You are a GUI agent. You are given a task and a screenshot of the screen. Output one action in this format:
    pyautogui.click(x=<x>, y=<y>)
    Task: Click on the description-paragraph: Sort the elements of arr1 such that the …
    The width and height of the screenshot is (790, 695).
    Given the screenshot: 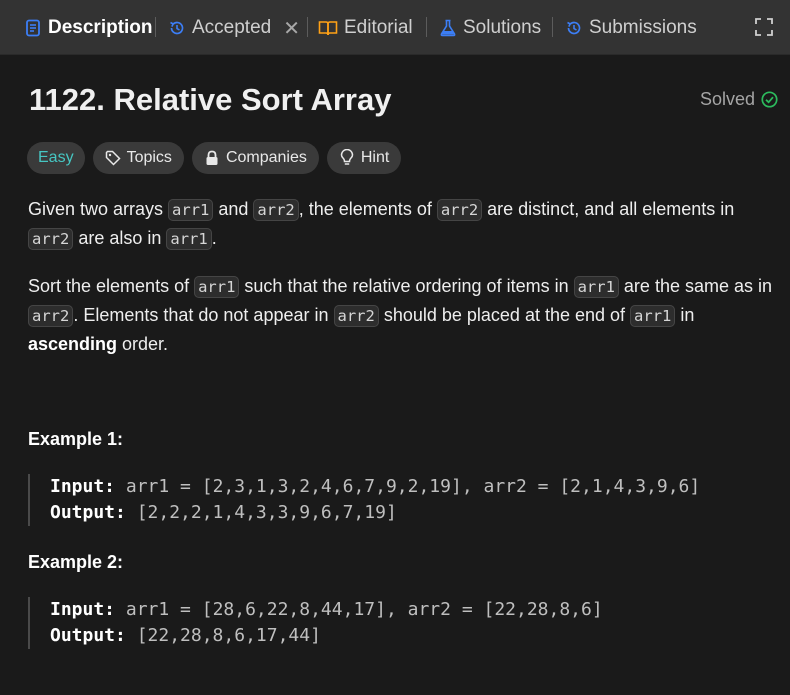 What is the action you would take?
    pyautogui.click(x=403, y=315)
    